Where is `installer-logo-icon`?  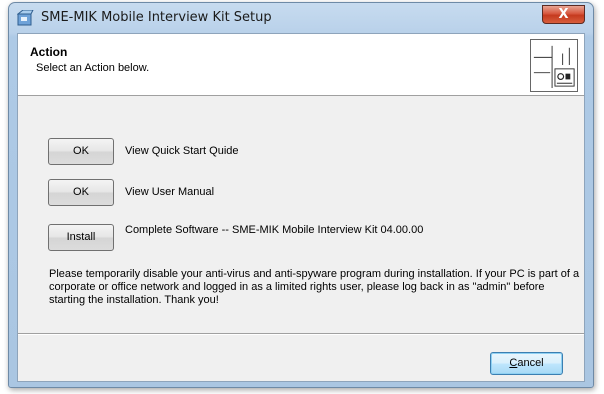
installer-logo-icon is located at coordinates (554, 65).